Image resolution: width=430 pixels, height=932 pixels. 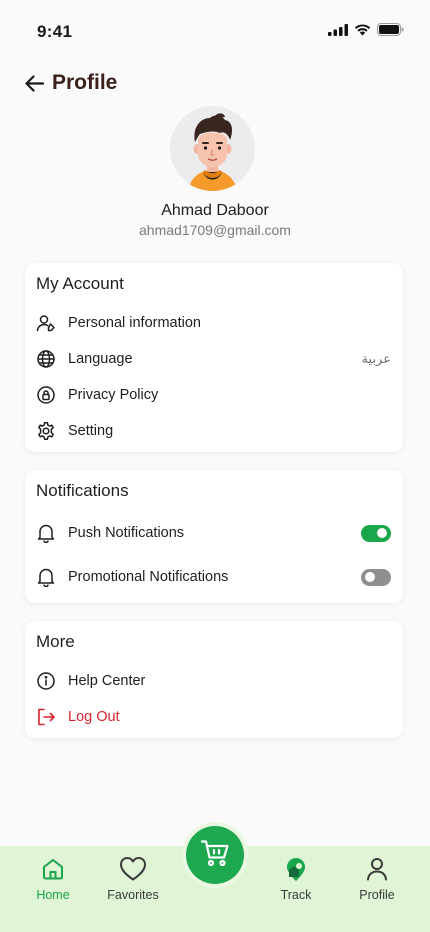 I want to click on promotional-notifications-row: Promotional Notifications, so click(x=213, y=577).